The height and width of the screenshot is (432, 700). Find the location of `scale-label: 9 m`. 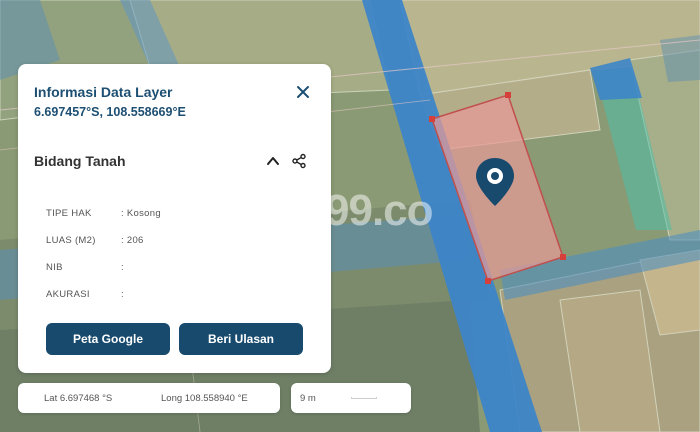

scale-label: 9 m is located at coordinates (308, 398).